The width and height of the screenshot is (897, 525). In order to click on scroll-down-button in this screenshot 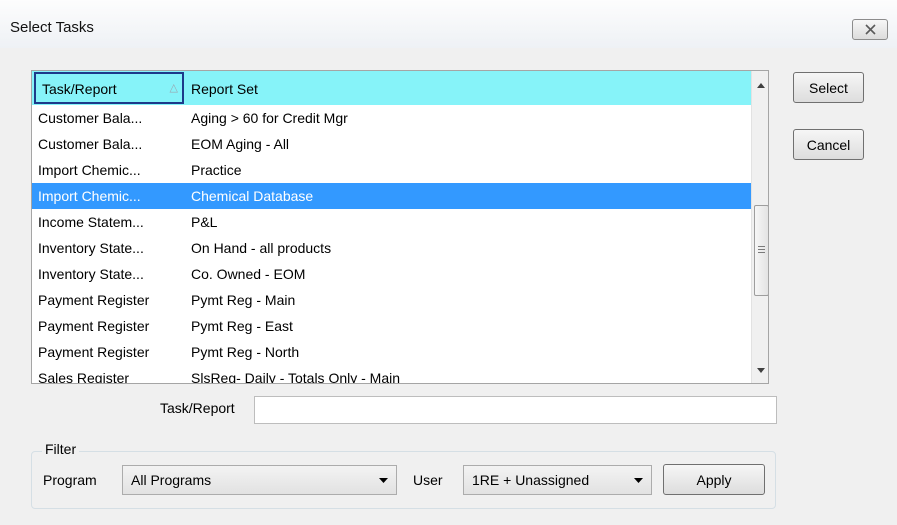, I will do `click(760, 370)`.